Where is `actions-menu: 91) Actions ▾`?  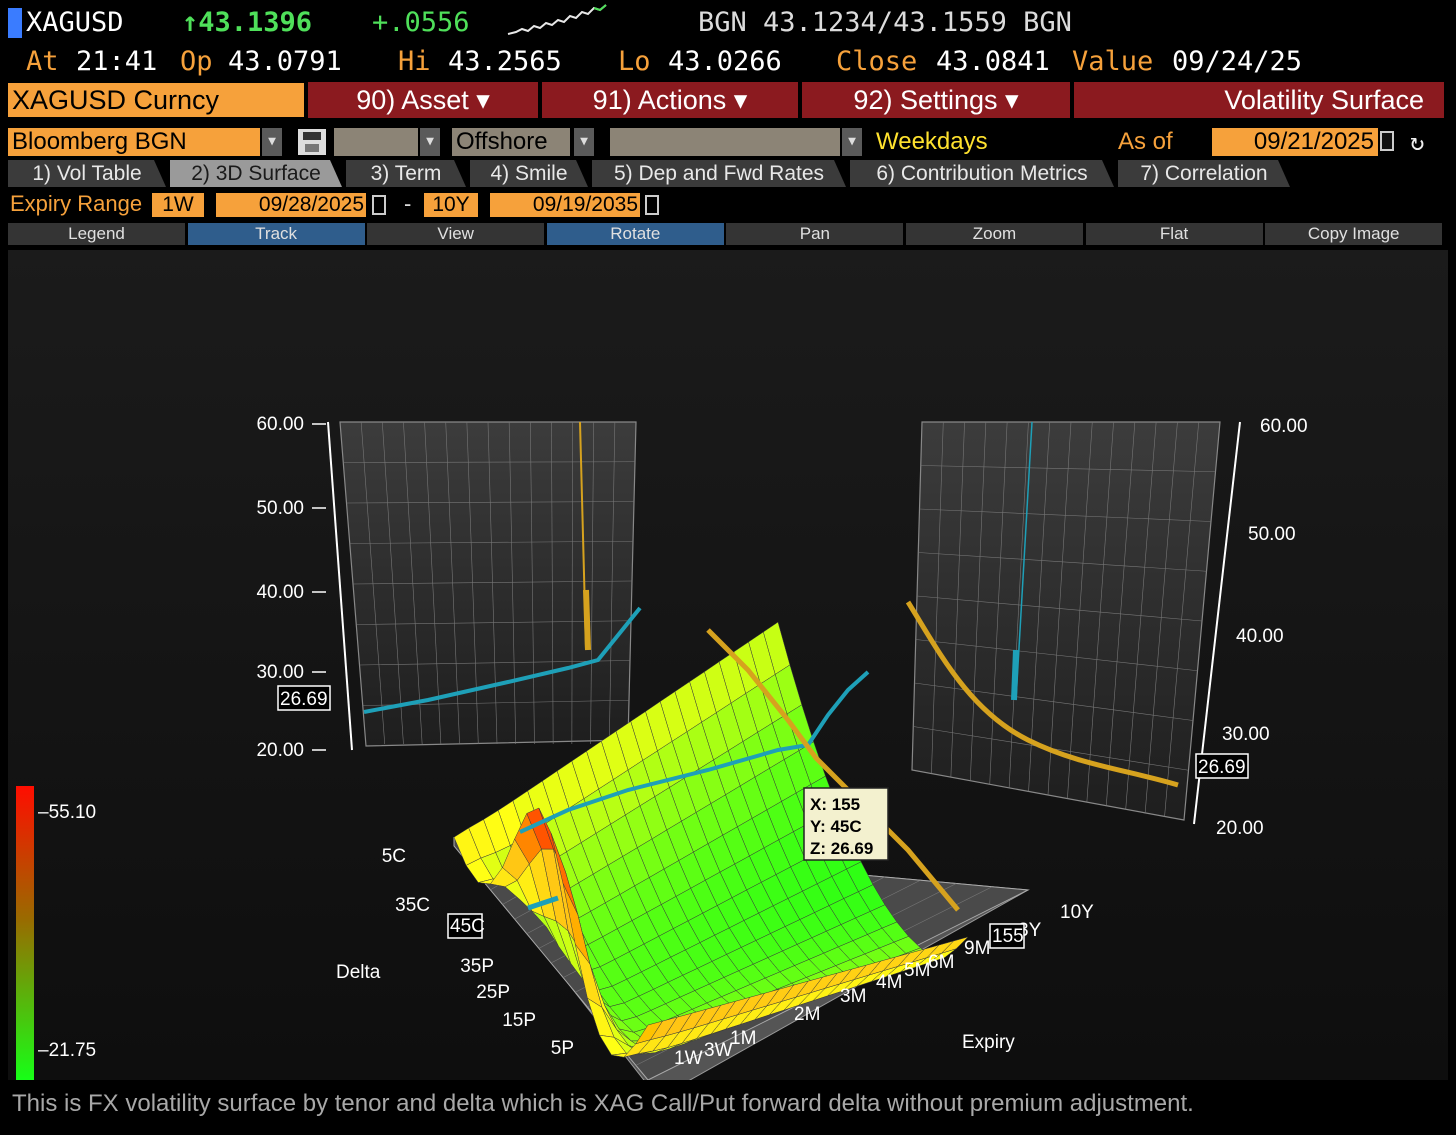
actions-menu: 91) Actions ▾ is located at coordinates (670, 100).